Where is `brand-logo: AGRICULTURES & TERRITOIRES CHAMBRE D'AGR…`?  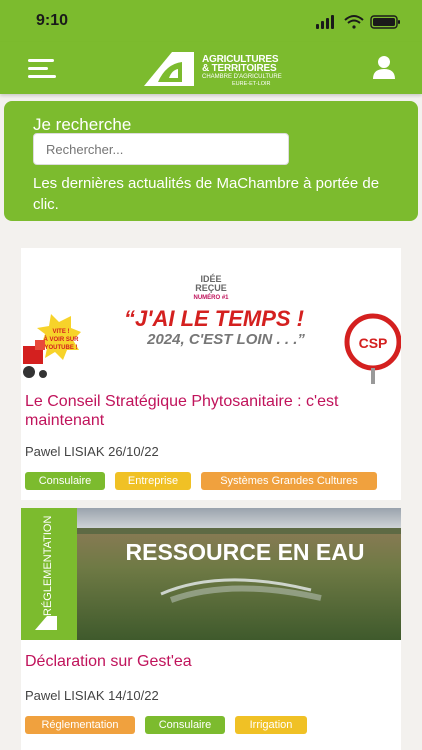 brand-logo: AGRICULTURES & TERRITOIRES CHAMBRE D'AGR… is located at coordinates (217, 69).